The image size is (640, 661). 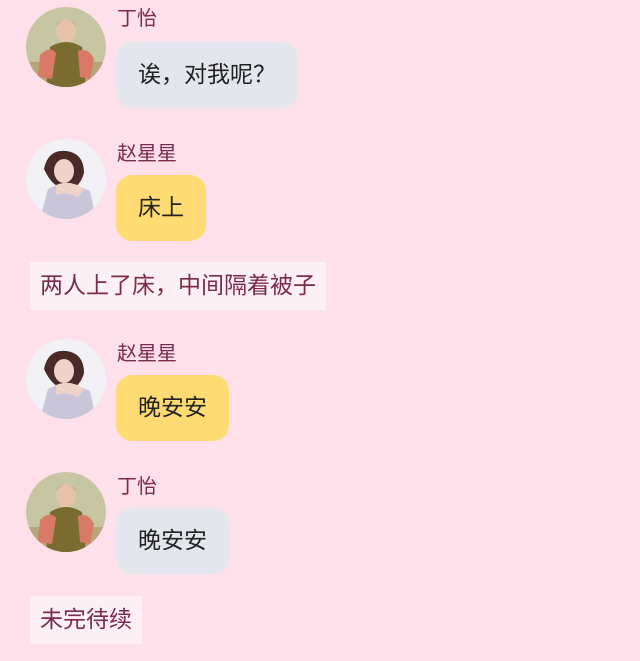 What do you see at coordinates (207, 75) in the screenshot?
I see `message-bubble: 诶，对我呢？` at bounding box center [207, 75].